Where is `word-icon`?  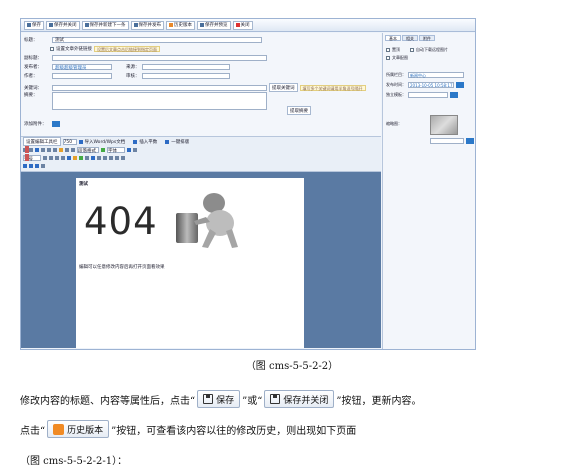
word-icon is located at coordinates (80, 141).